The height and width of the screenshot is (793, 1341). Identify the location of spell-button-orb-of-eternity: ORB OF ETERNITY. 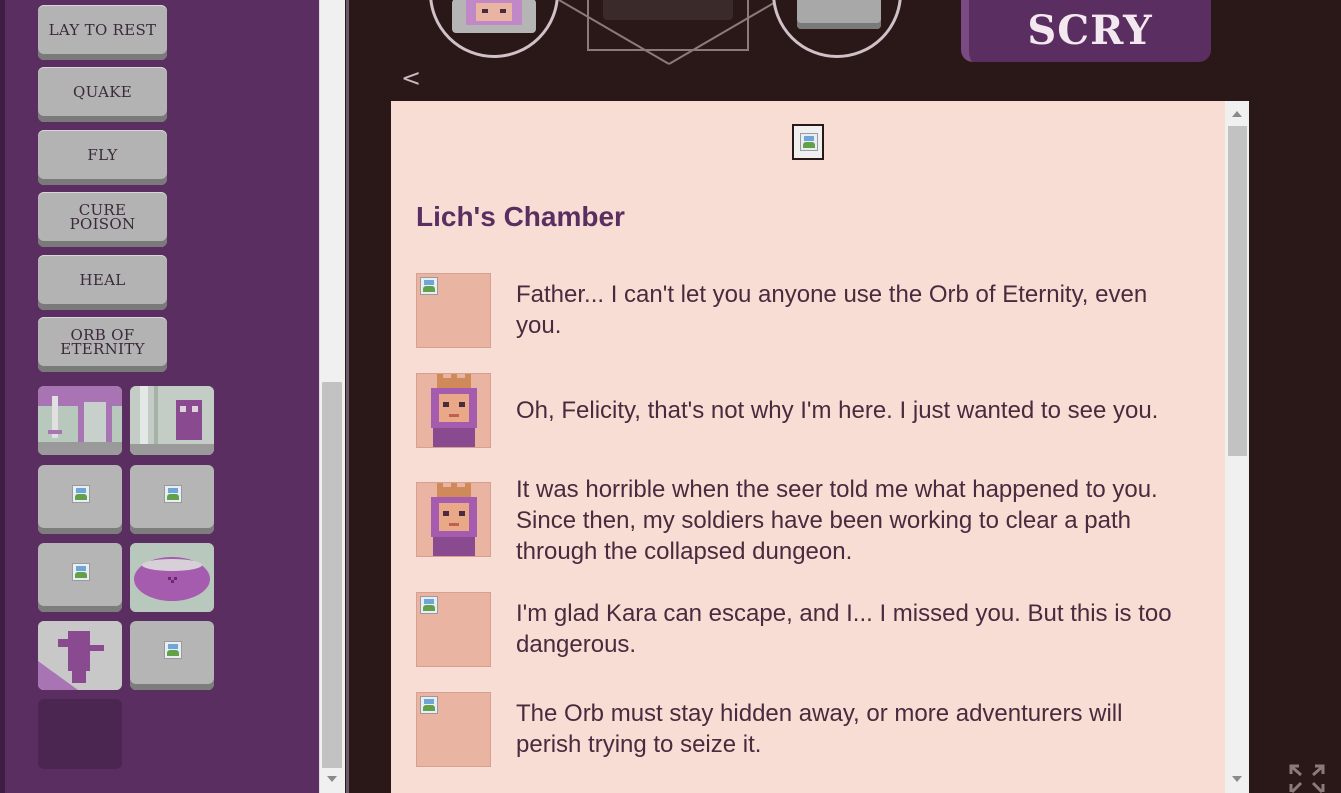
(102, 344).